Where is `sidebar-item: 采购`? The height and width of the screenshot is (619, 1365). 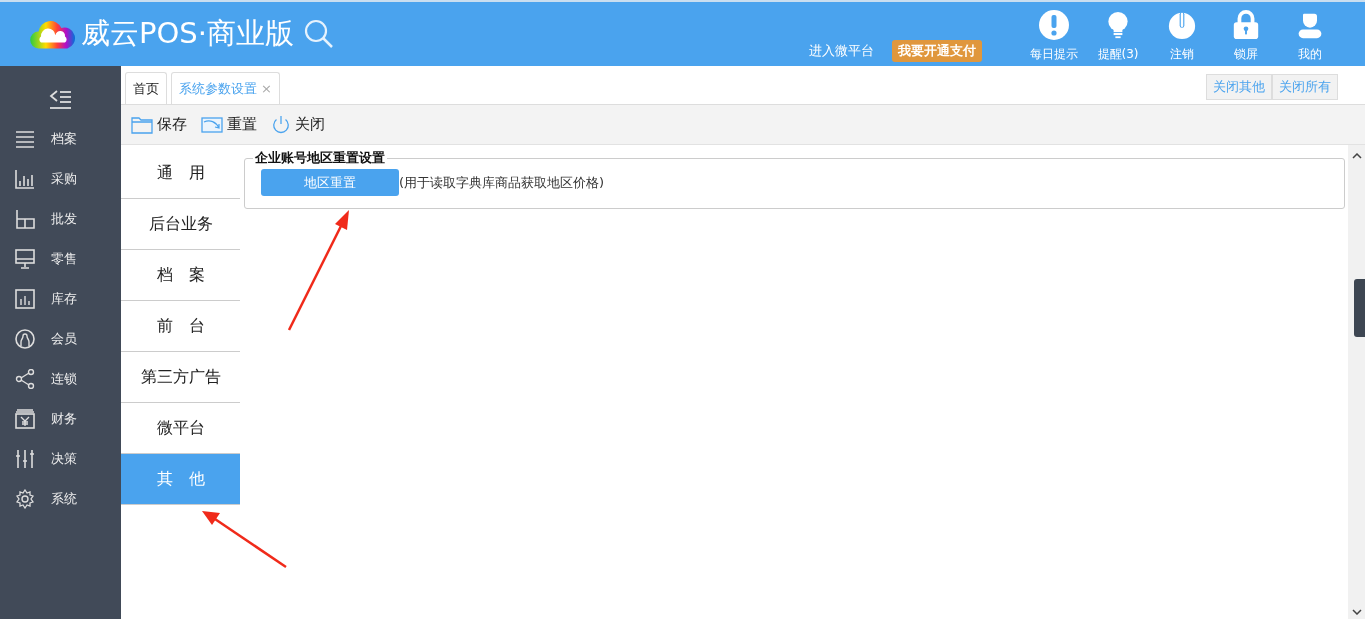 sidebar-item: 采购 is located at coordinates (60, 179).